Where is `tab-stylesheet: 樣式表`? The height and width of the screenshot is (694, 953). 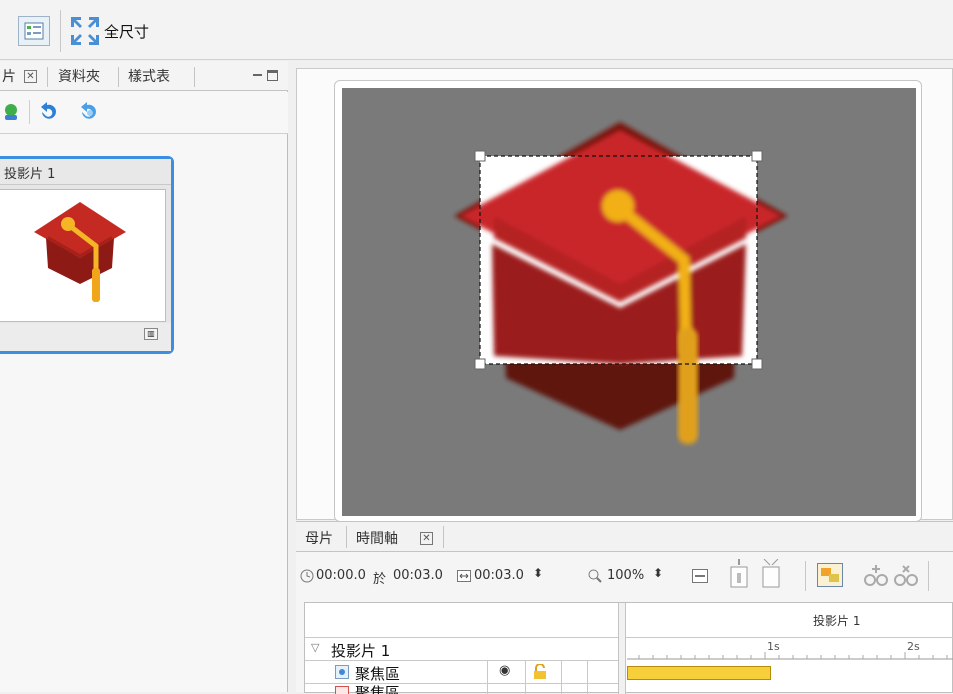 tab-stylesheet: 樣式表 is located at coordinates (149, 77).